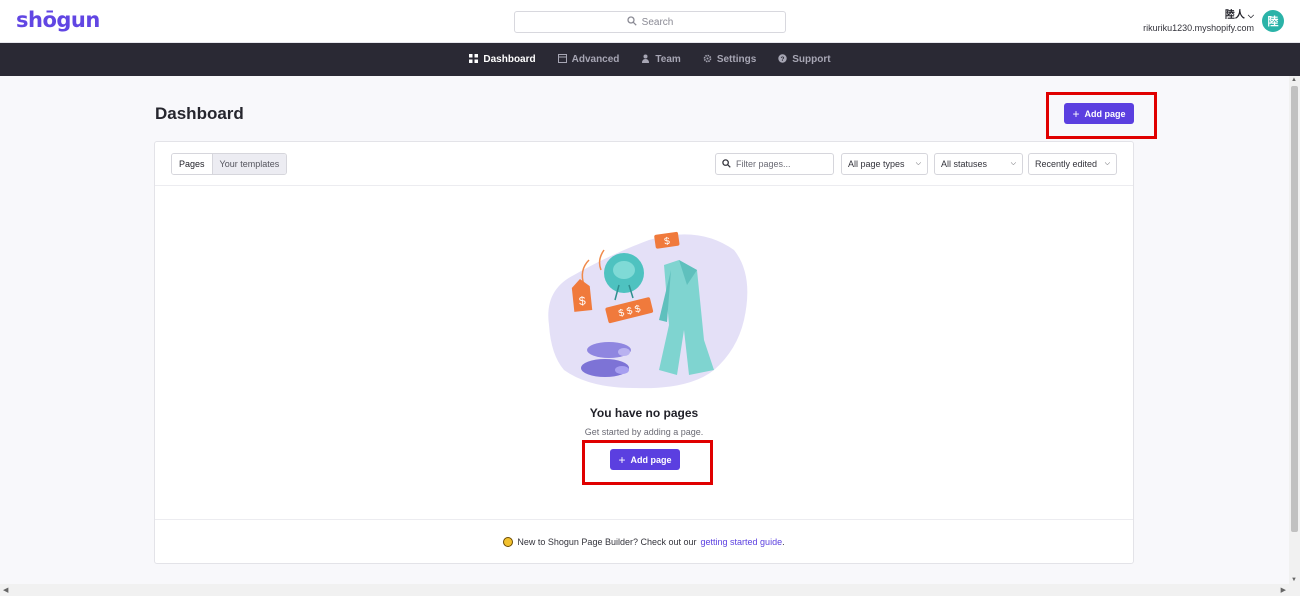  I want to click on nav-item-label: Settings, so click(736, 59).